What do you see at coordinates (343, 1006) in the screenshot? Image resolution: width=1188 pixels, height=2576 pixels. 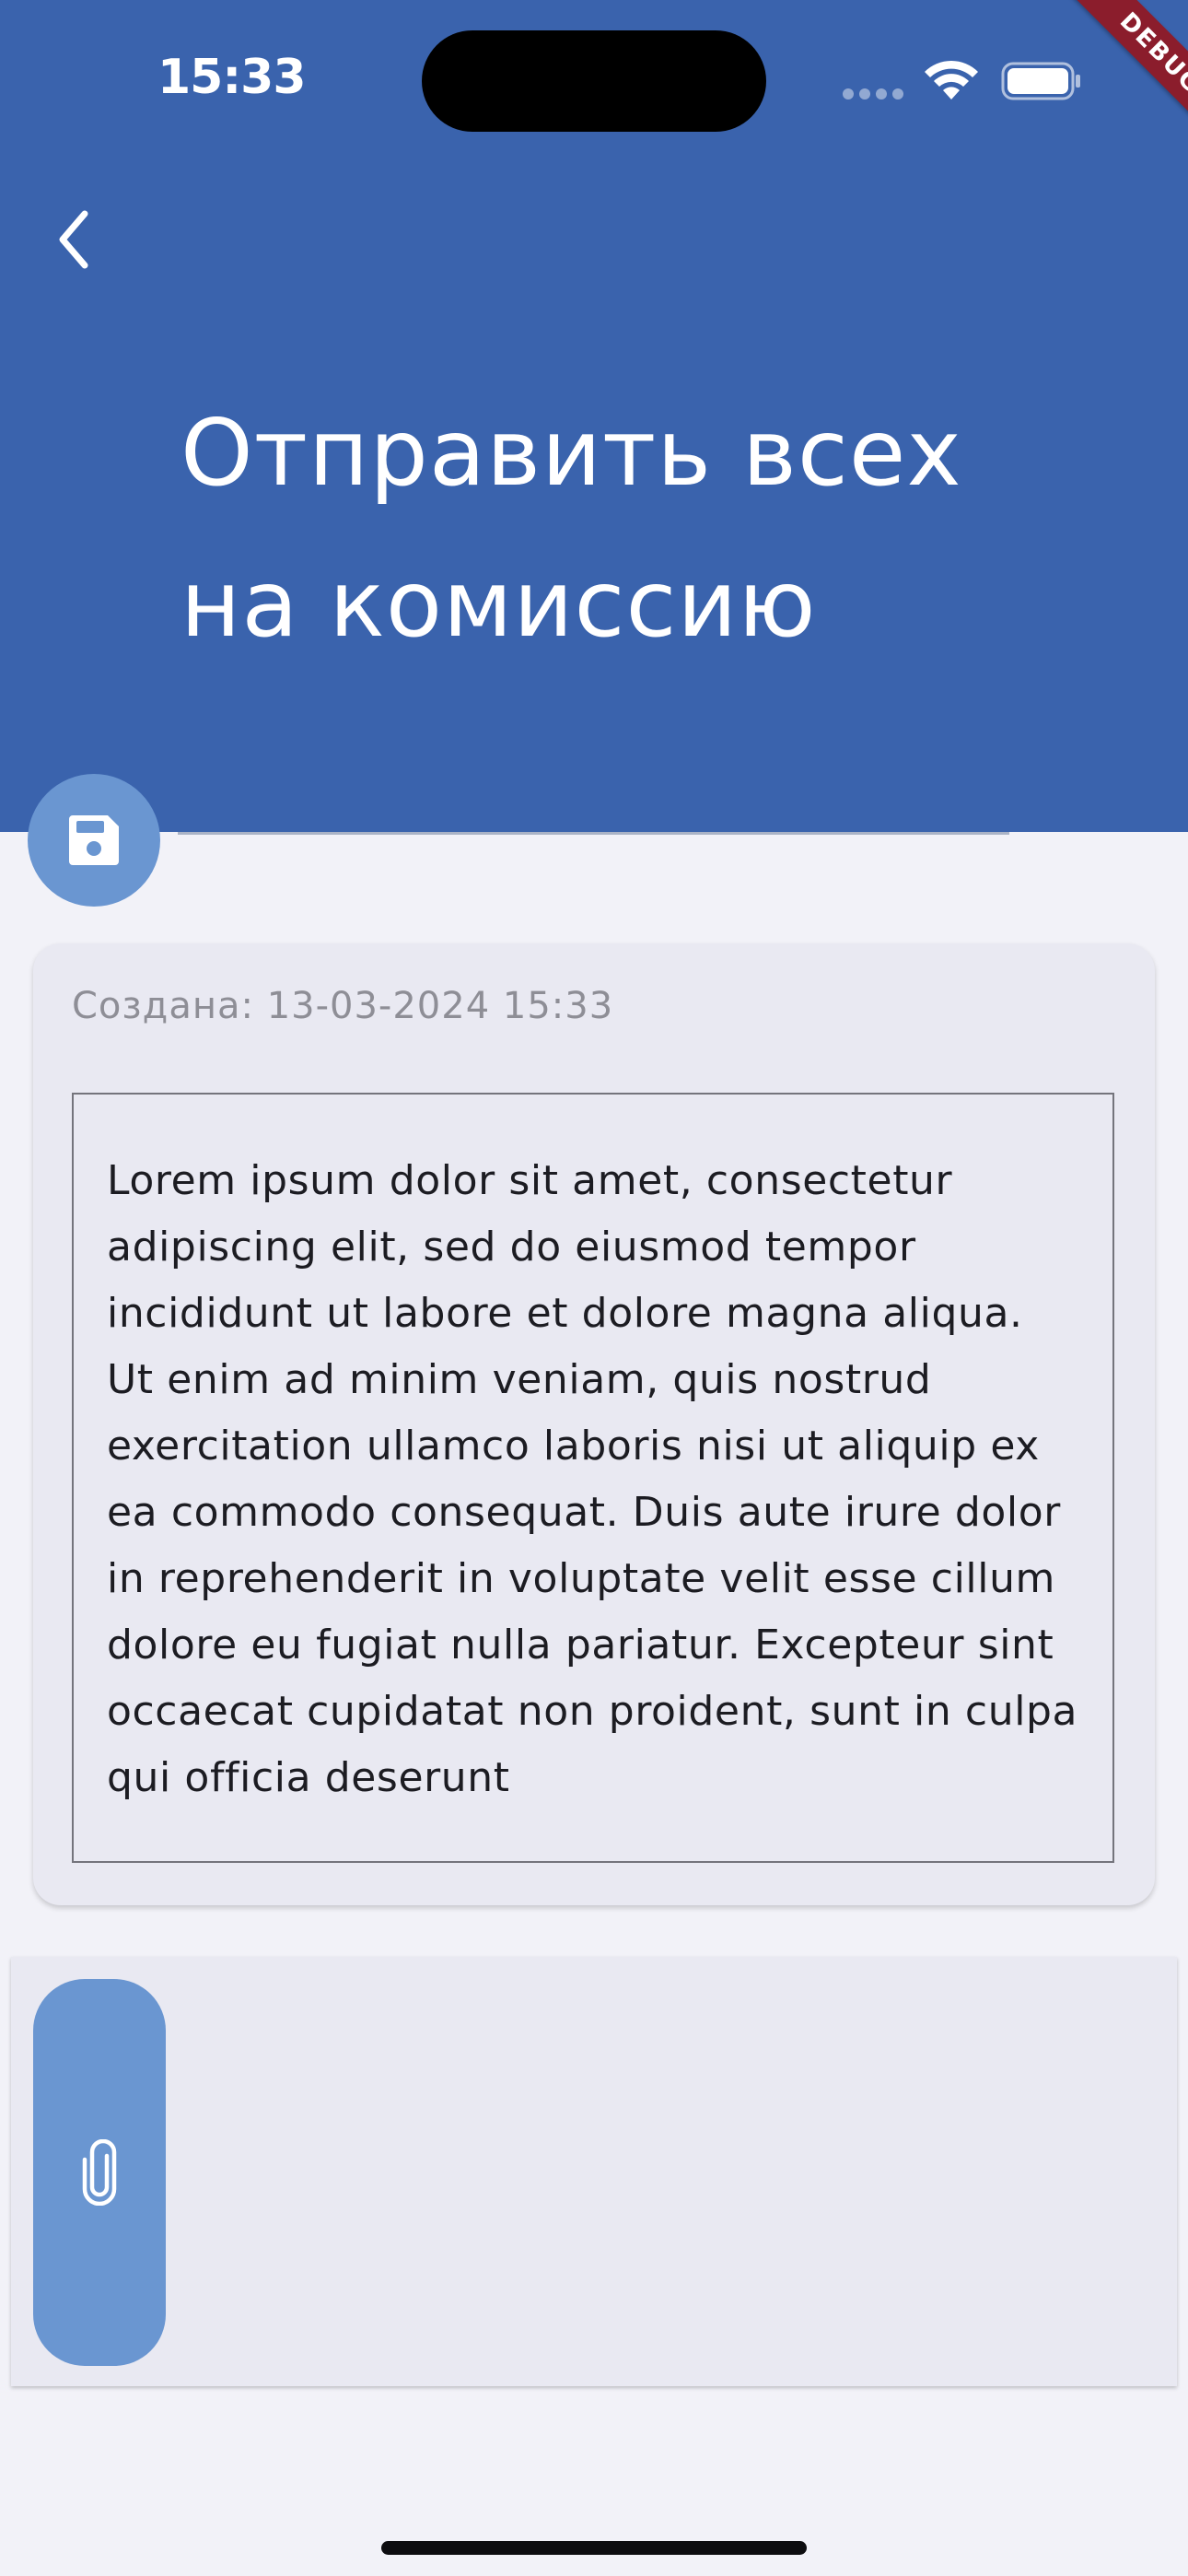 I see `created-date-label: Создана: 13-03-2024 15:33` at bounding box center [343, 1006].